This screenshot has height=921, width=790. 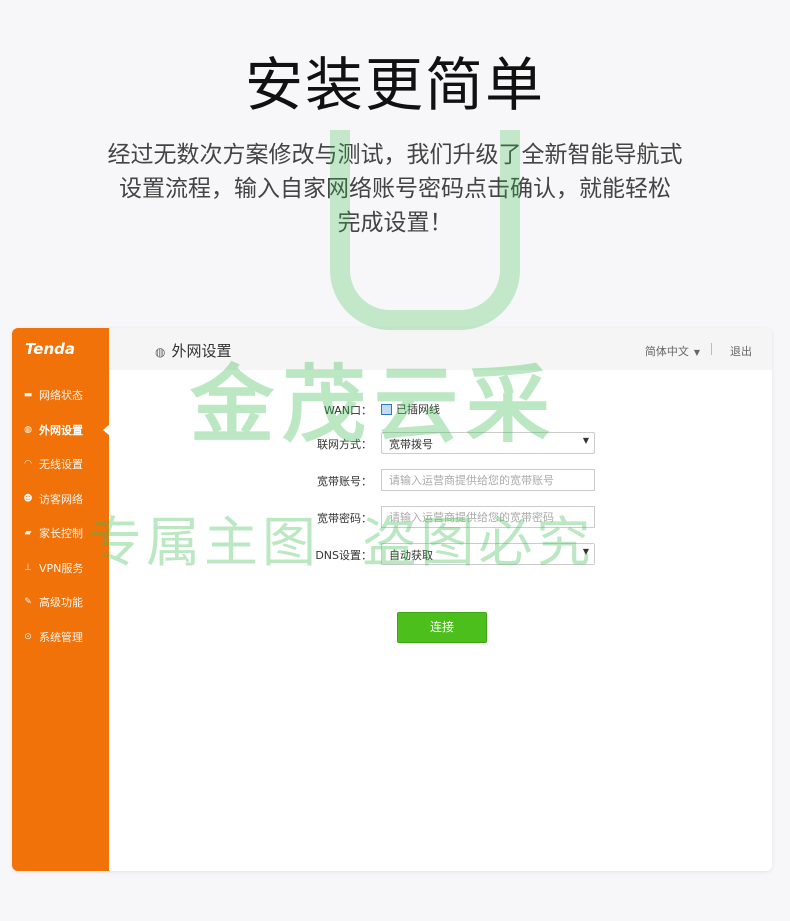 What do you see at coordinates (418, 409) in the screenshot?
I see `wan-status-text: 已插网线` at bounding box center [418, 409].